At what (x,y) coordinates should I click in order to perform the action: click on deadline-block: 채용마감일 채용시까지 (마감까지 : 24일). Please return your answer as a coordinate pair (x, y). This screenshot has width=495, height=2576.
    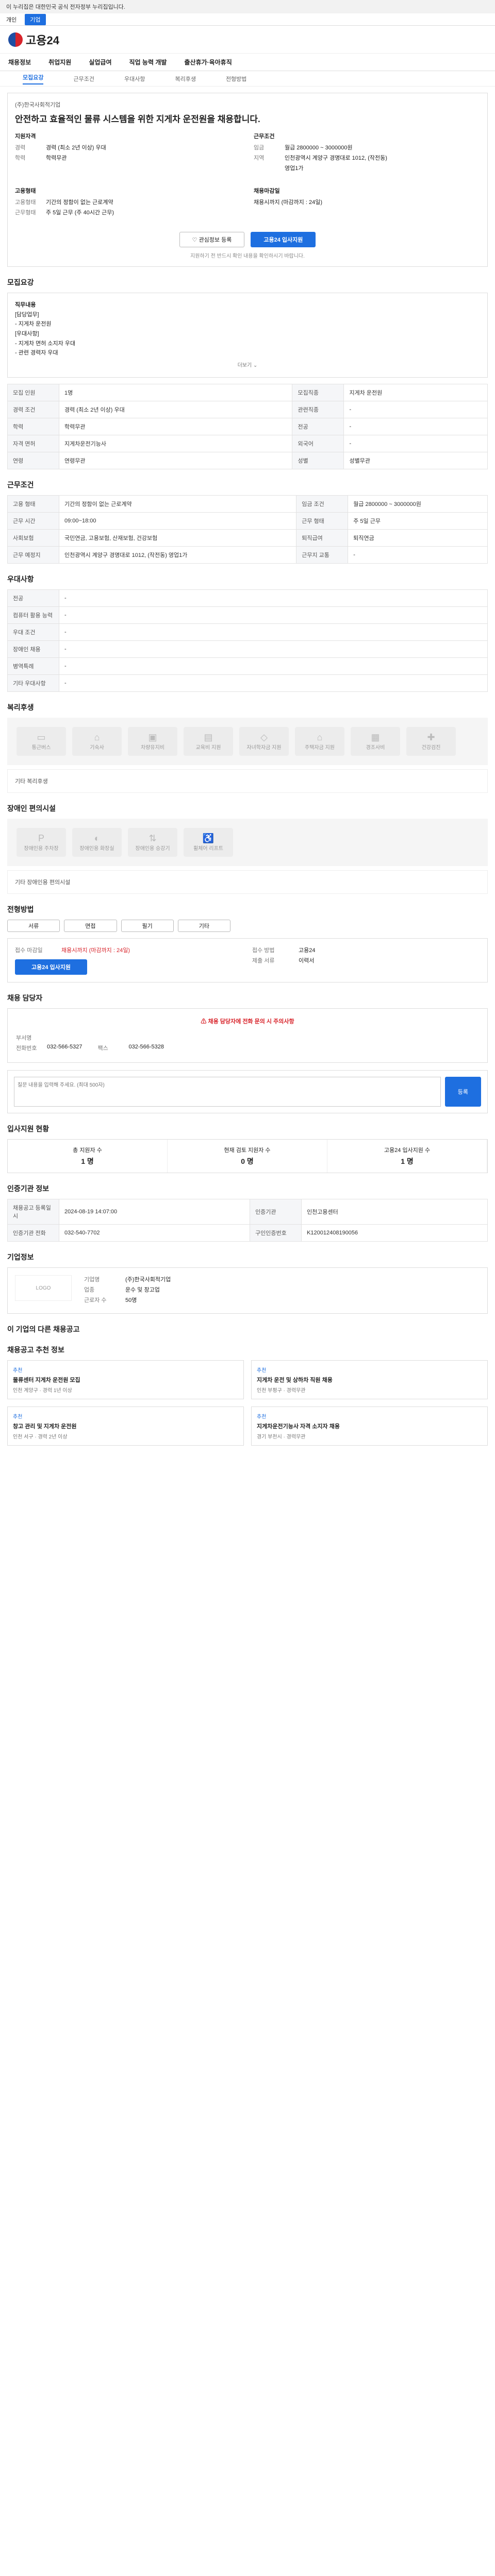
    Looking at the image, I should click on (367, 202).